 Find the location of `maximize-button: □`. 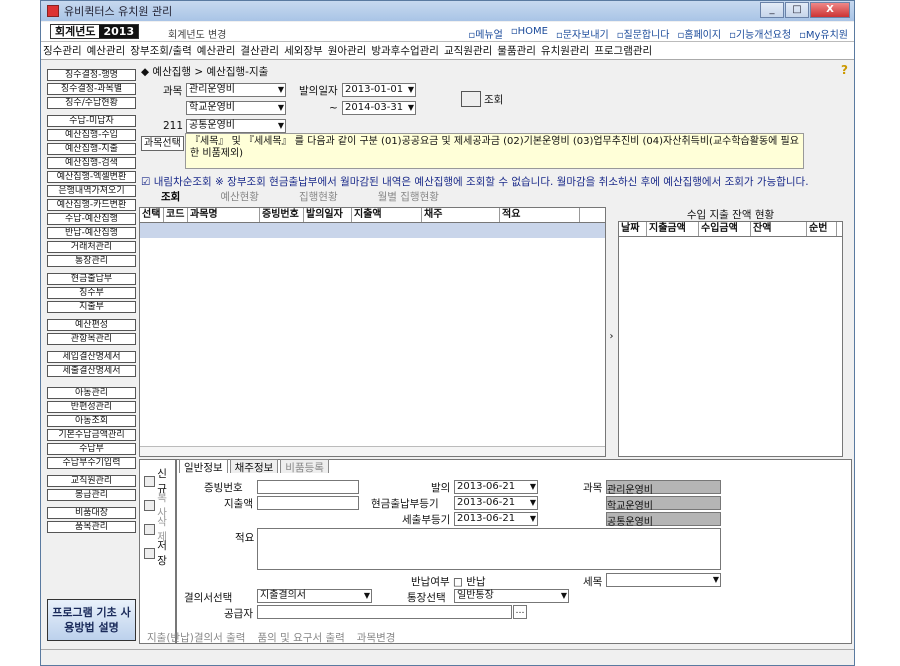

maximize-button: □ is located at coordinates (797, 10).